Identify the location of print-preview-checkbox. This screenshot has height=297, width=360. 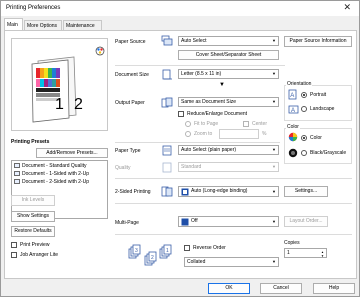
(14, 245).